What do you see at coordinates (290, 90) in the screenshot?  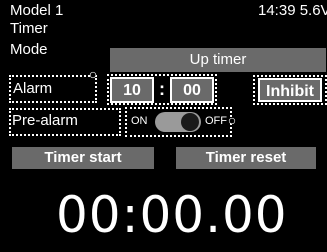 I see `inhibit-callout-box` at bounding box center [290, 90].